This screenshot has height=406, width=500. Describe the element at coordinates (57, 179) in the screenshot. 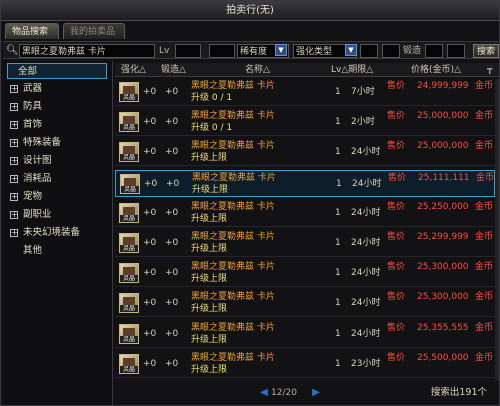

I see `sidebar-item-consumable: + 消耗品` at that location.